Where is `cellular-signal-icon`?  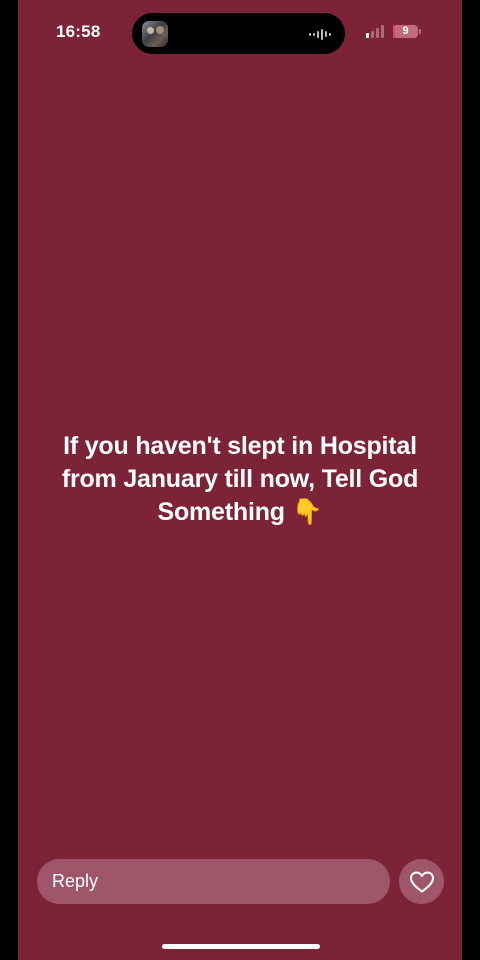 cellular-signal-icon is located at coordinates (375, 31).